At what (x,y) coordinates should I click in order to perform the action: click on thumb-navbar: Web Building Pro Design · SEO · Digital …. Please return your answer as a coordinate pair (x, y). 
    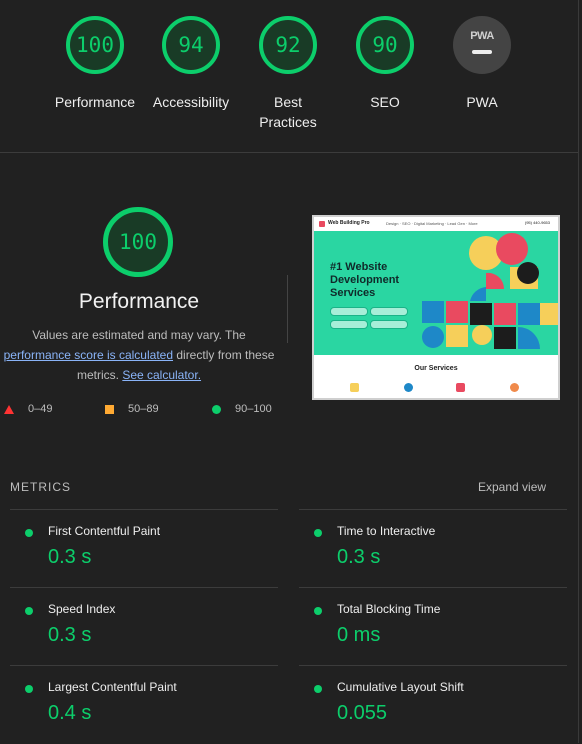
    Looking at the image, I should click on (436, 224).